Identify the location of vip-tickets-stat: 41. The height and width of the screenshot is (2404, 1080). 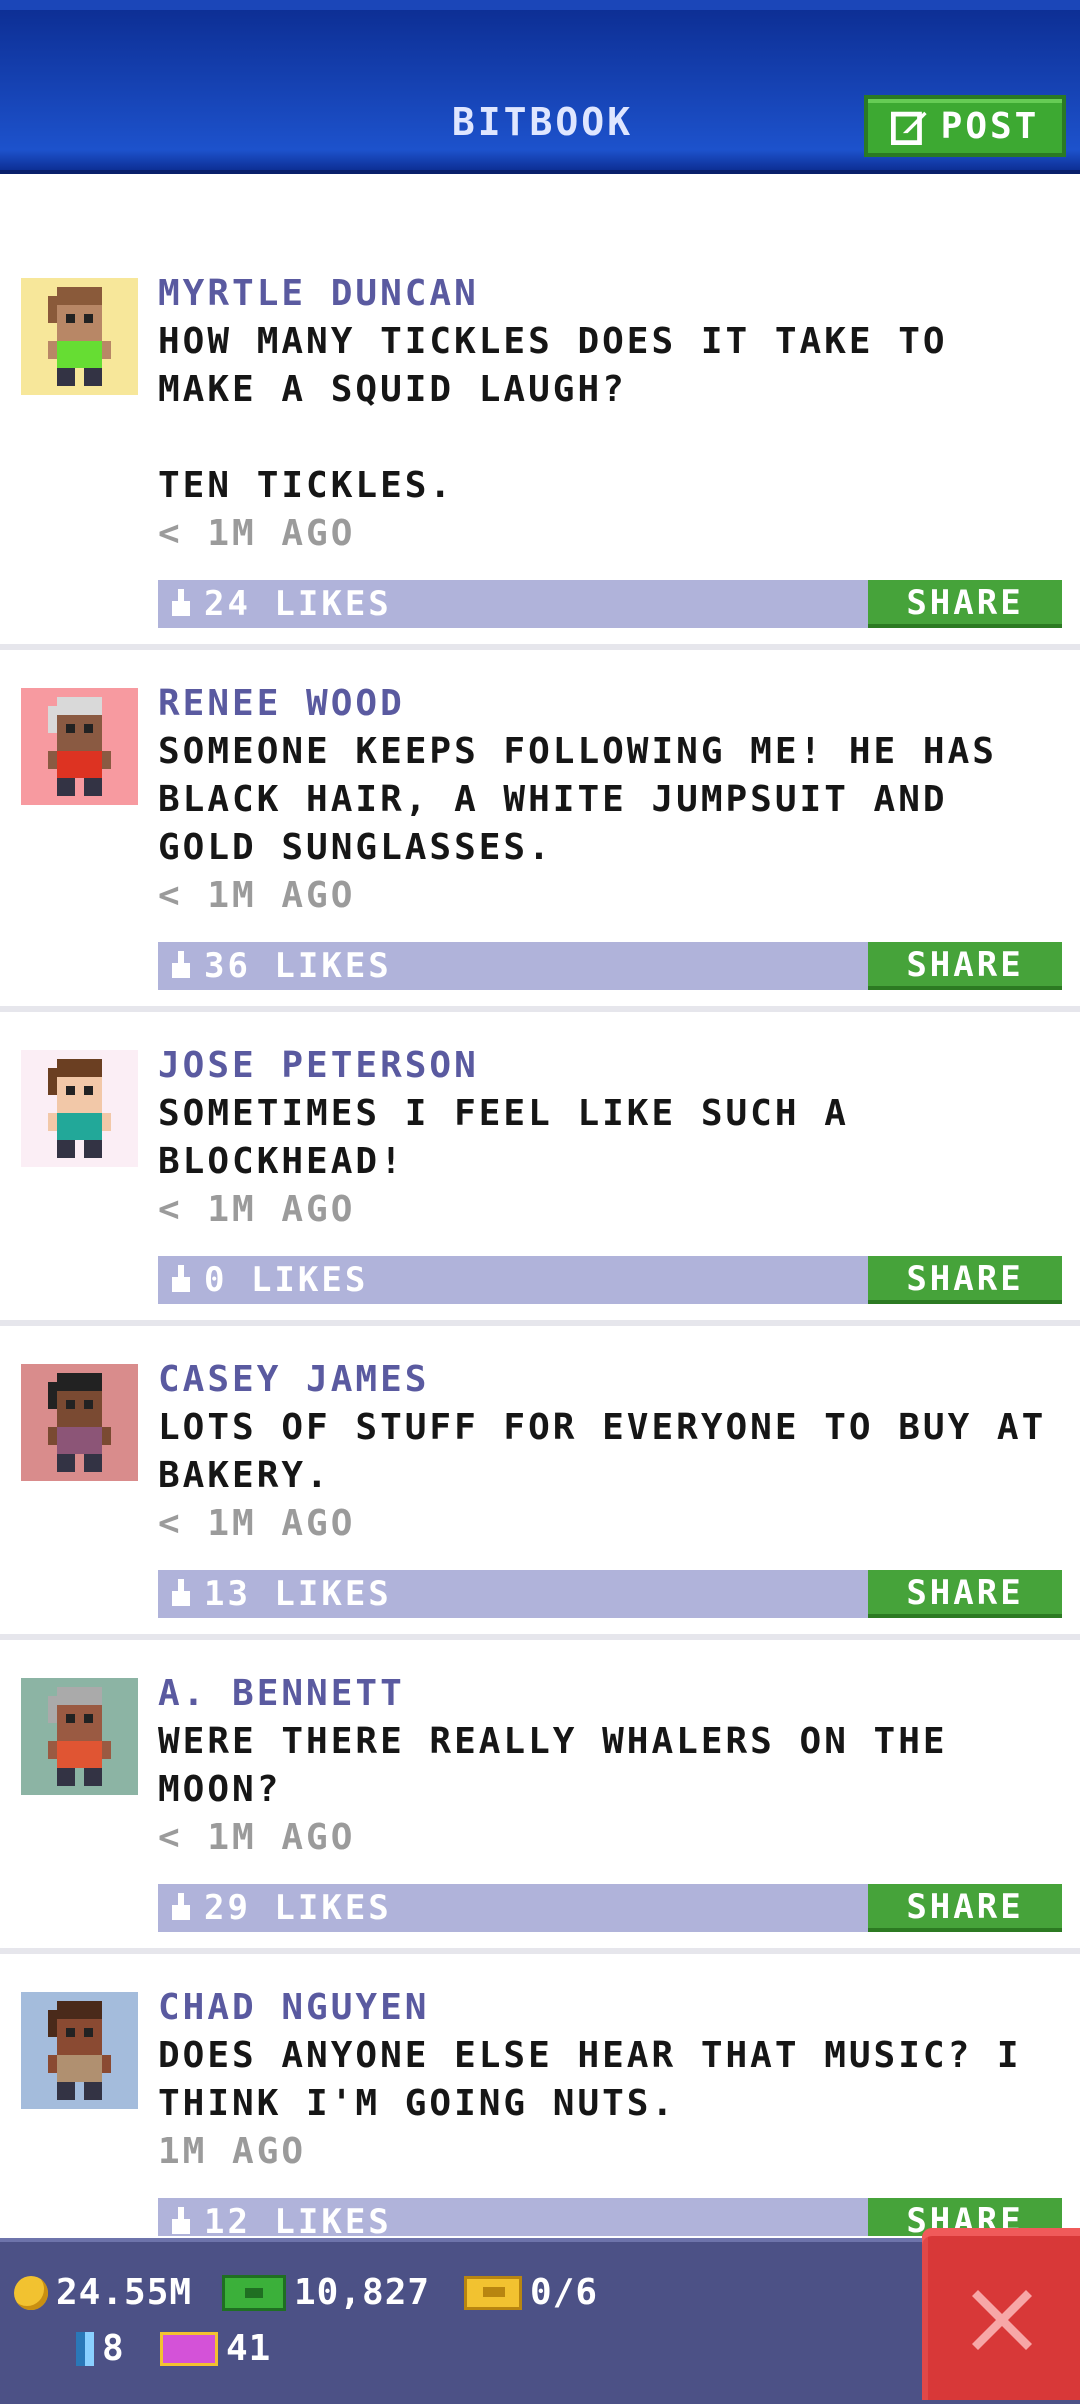
(215, 2348).